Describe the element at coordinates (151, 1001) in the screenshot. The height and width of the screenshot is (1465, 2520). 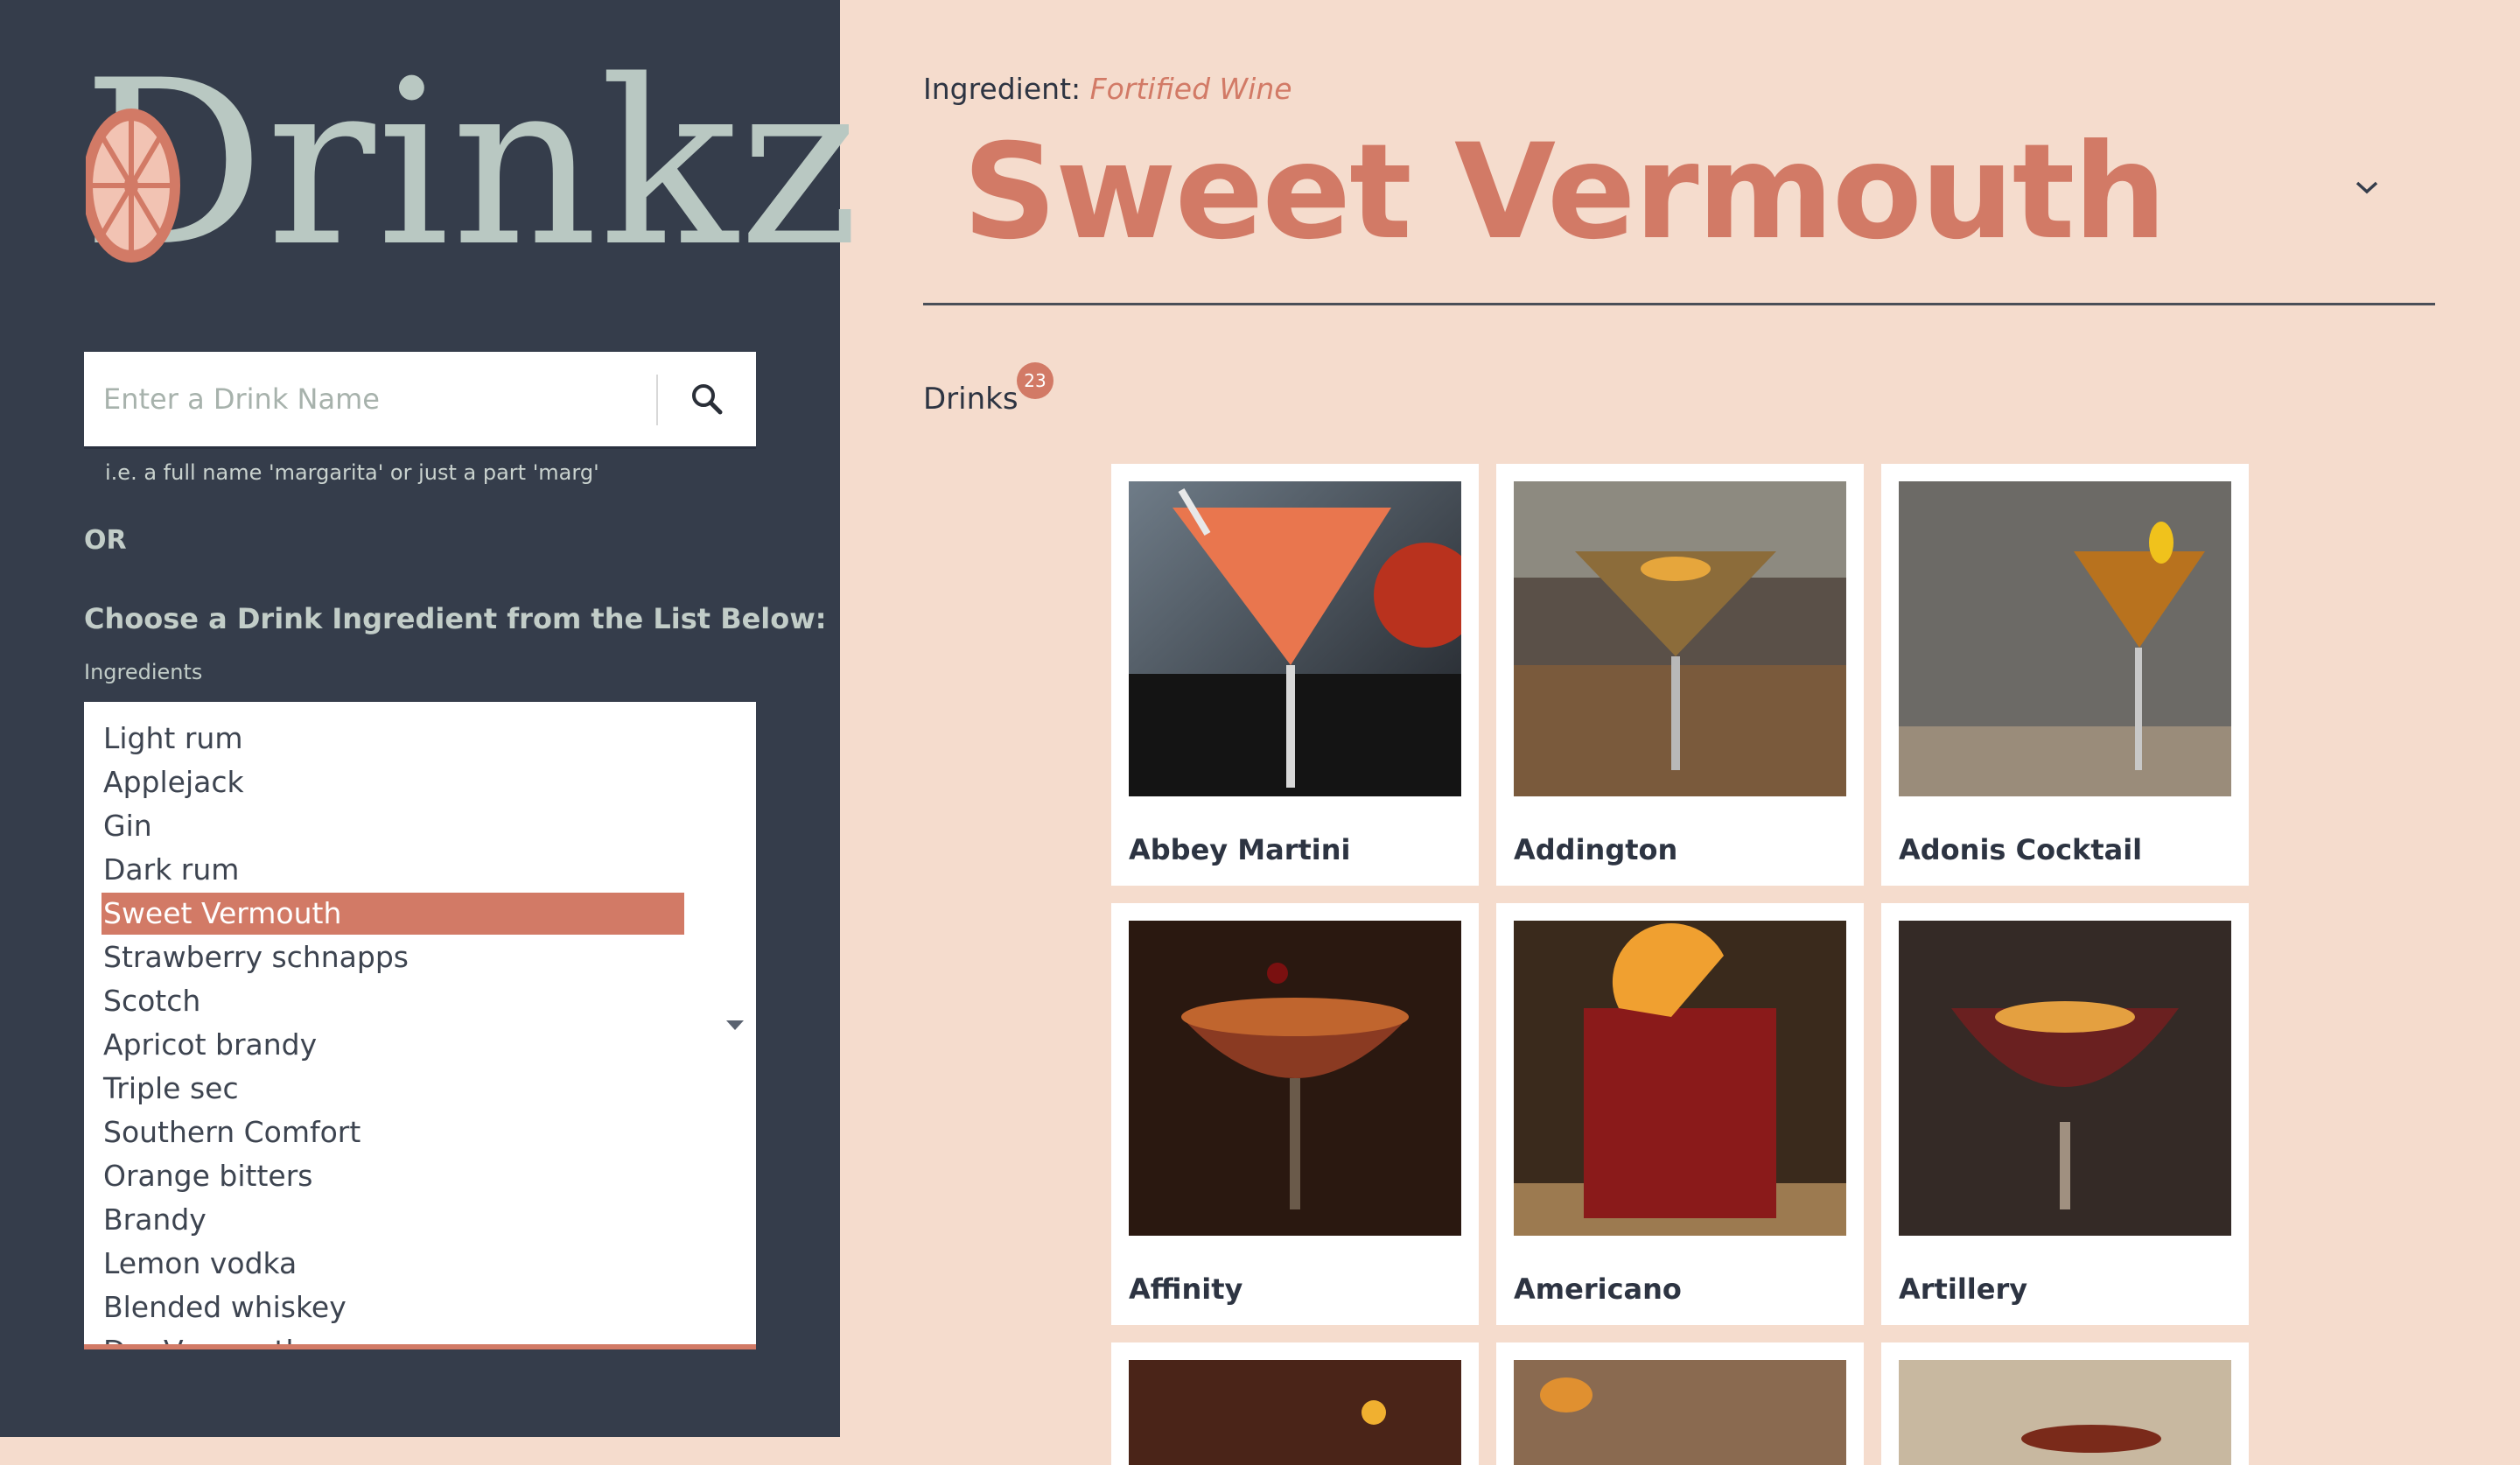
I see `list-item: Scotch` at that location.